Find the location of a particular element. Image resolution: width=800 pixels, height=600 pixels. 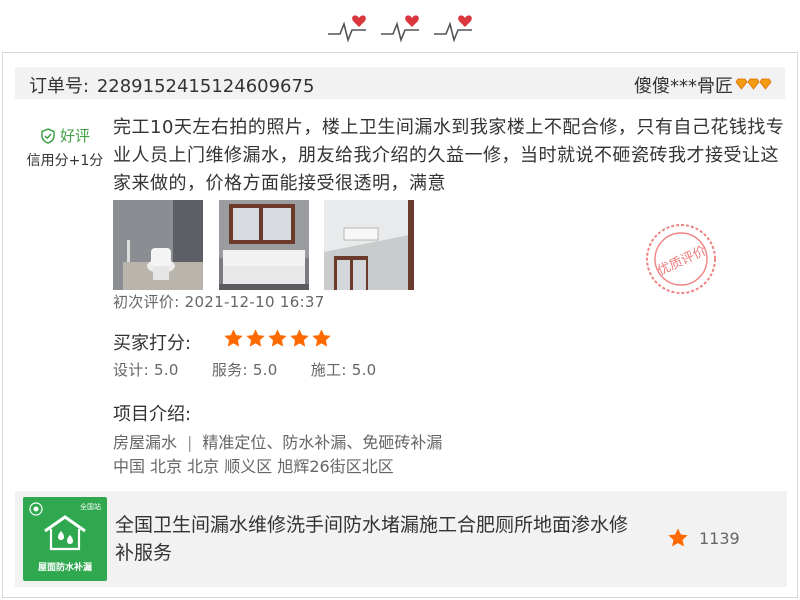

diamond-icon is located at coordinates (753, 84).